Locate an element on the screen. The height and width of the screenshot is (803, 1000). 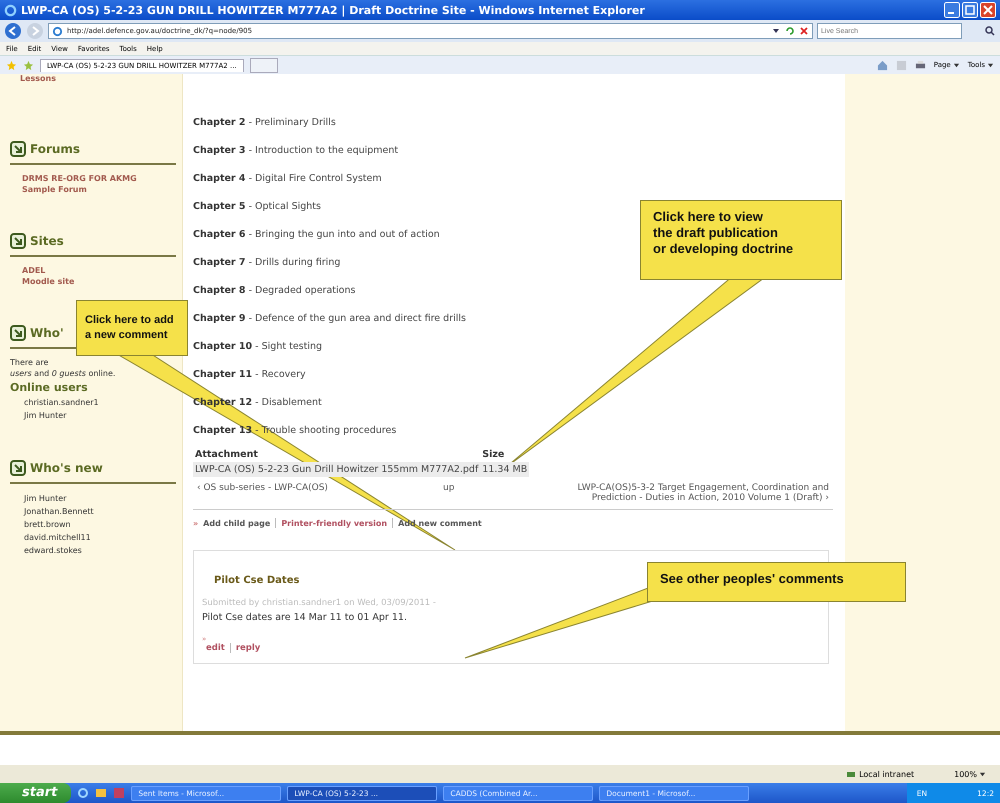
user-link: brett.brown is located at coordinates (93, 524).